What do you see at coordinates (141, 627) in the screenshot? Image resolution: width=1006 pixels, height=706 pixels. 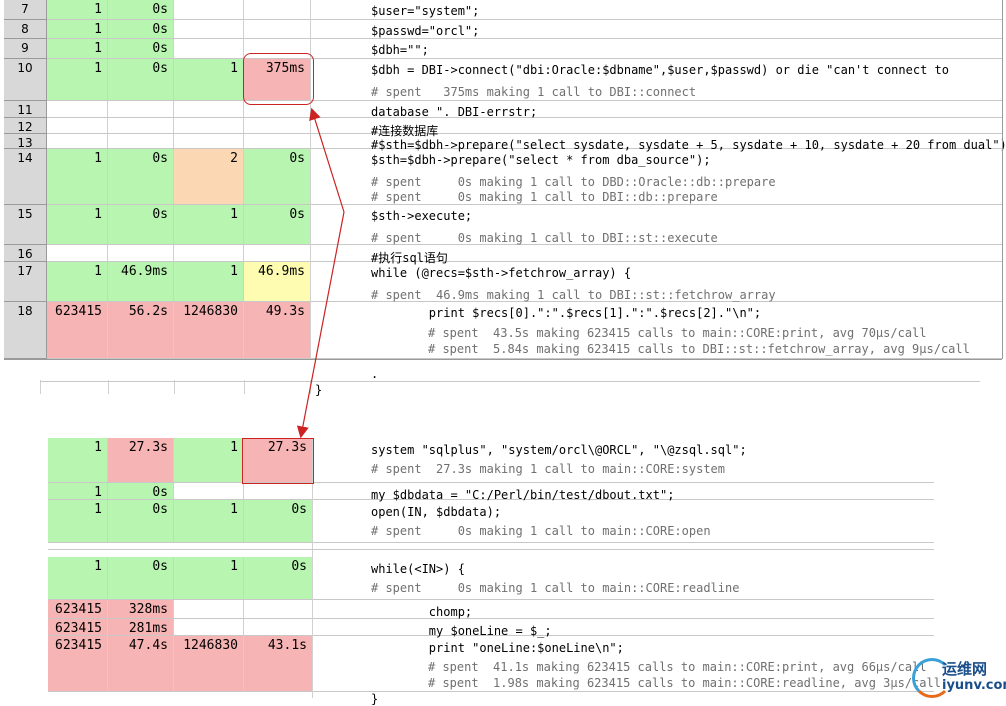 I see `excl-cell: 281ms` at bounding box center [141, 627].